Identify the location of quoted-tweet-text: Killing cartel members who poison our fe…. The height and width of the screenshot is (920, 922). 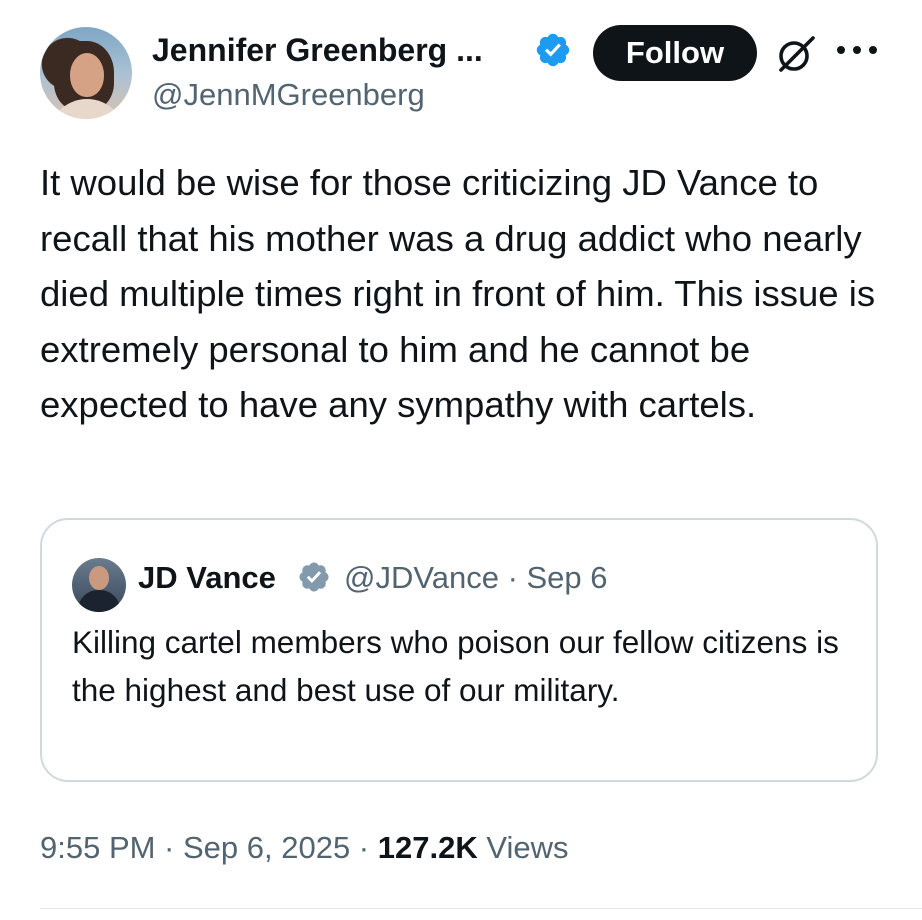
(455, 666).